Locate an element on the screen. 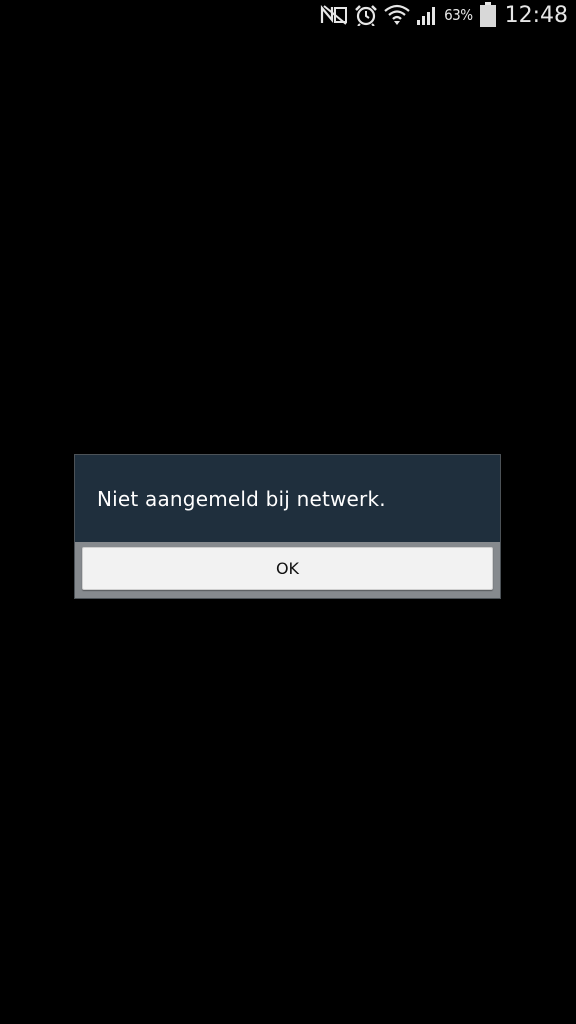 This screenshot has width=576, height=1024. battery-icon is located at coordinates (488, 15).